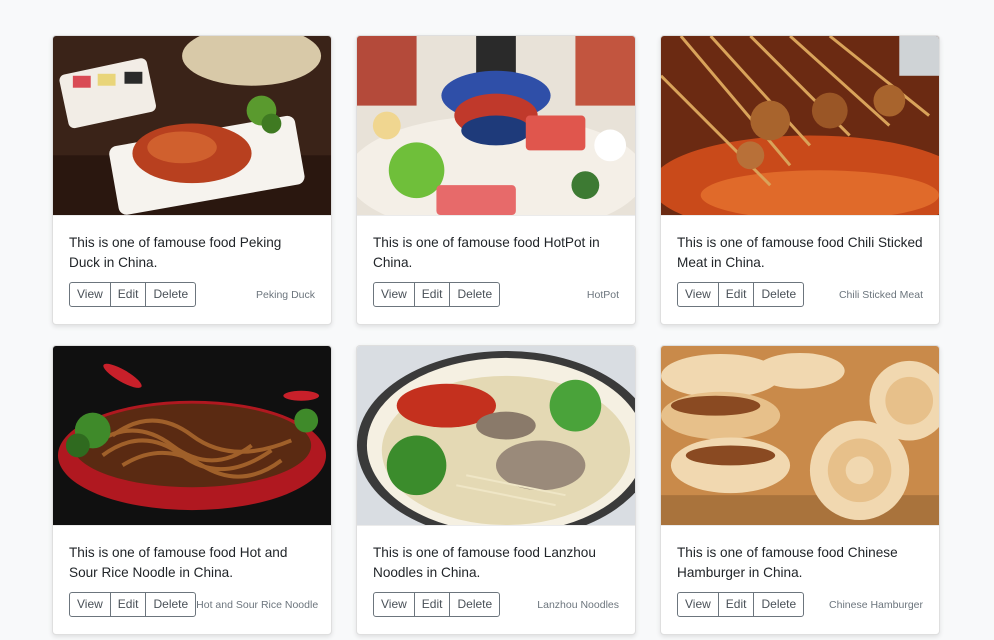 The width and height of the screenshot is (994, 640). What do you see at coordinates (880, 294) in the screenshot?
I see `card-caption: Chili Sticked Meat` at bounding box center [880, 294].